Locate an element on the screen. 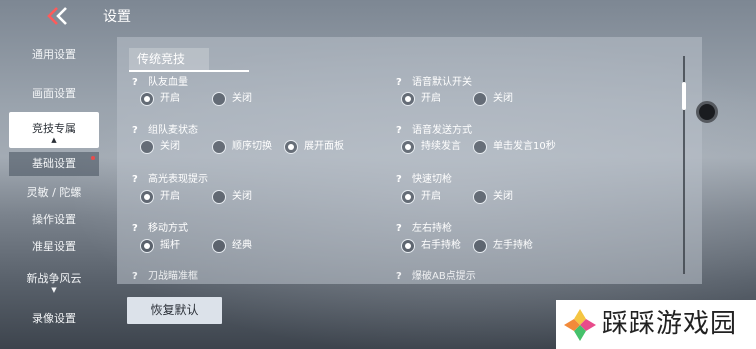  setting-movement: ? 移动方式 is located at coordinates (160, 226).